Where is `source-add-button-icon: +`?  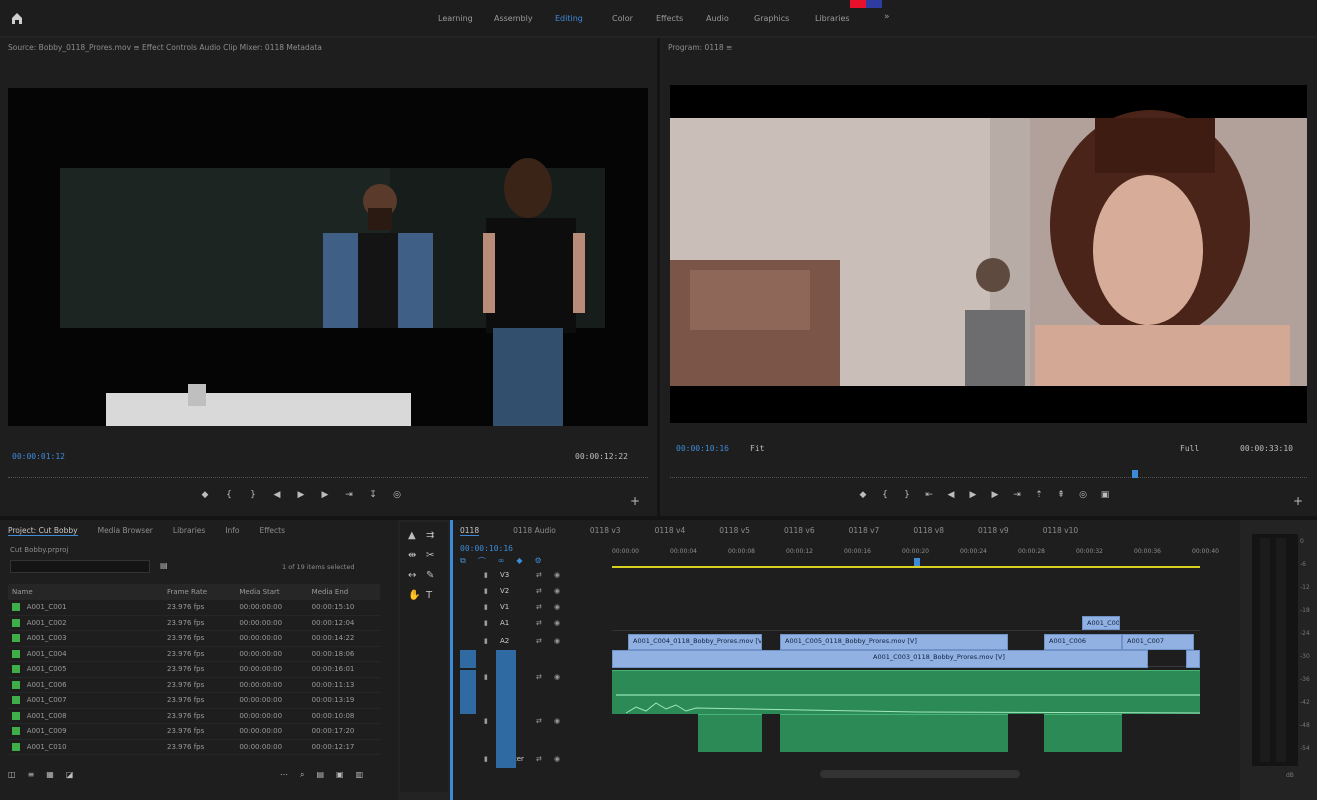 source-add-button-icon: + is located at coordinates (635, 501).